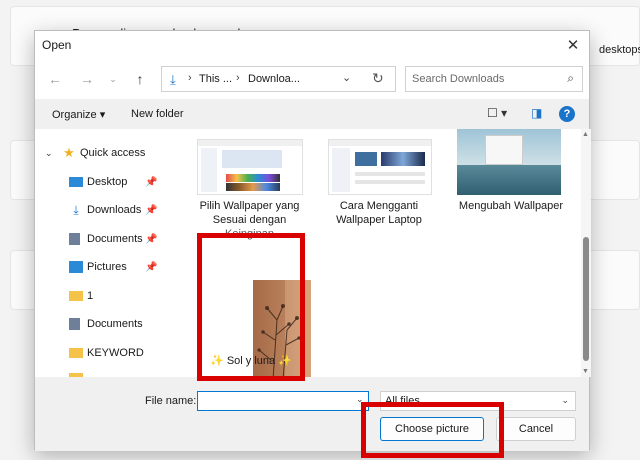  What do you see at coordinates (585, 134) in the screenshot?
I see `scroll-up-icon: ▲` at bounding box center [585, 134].